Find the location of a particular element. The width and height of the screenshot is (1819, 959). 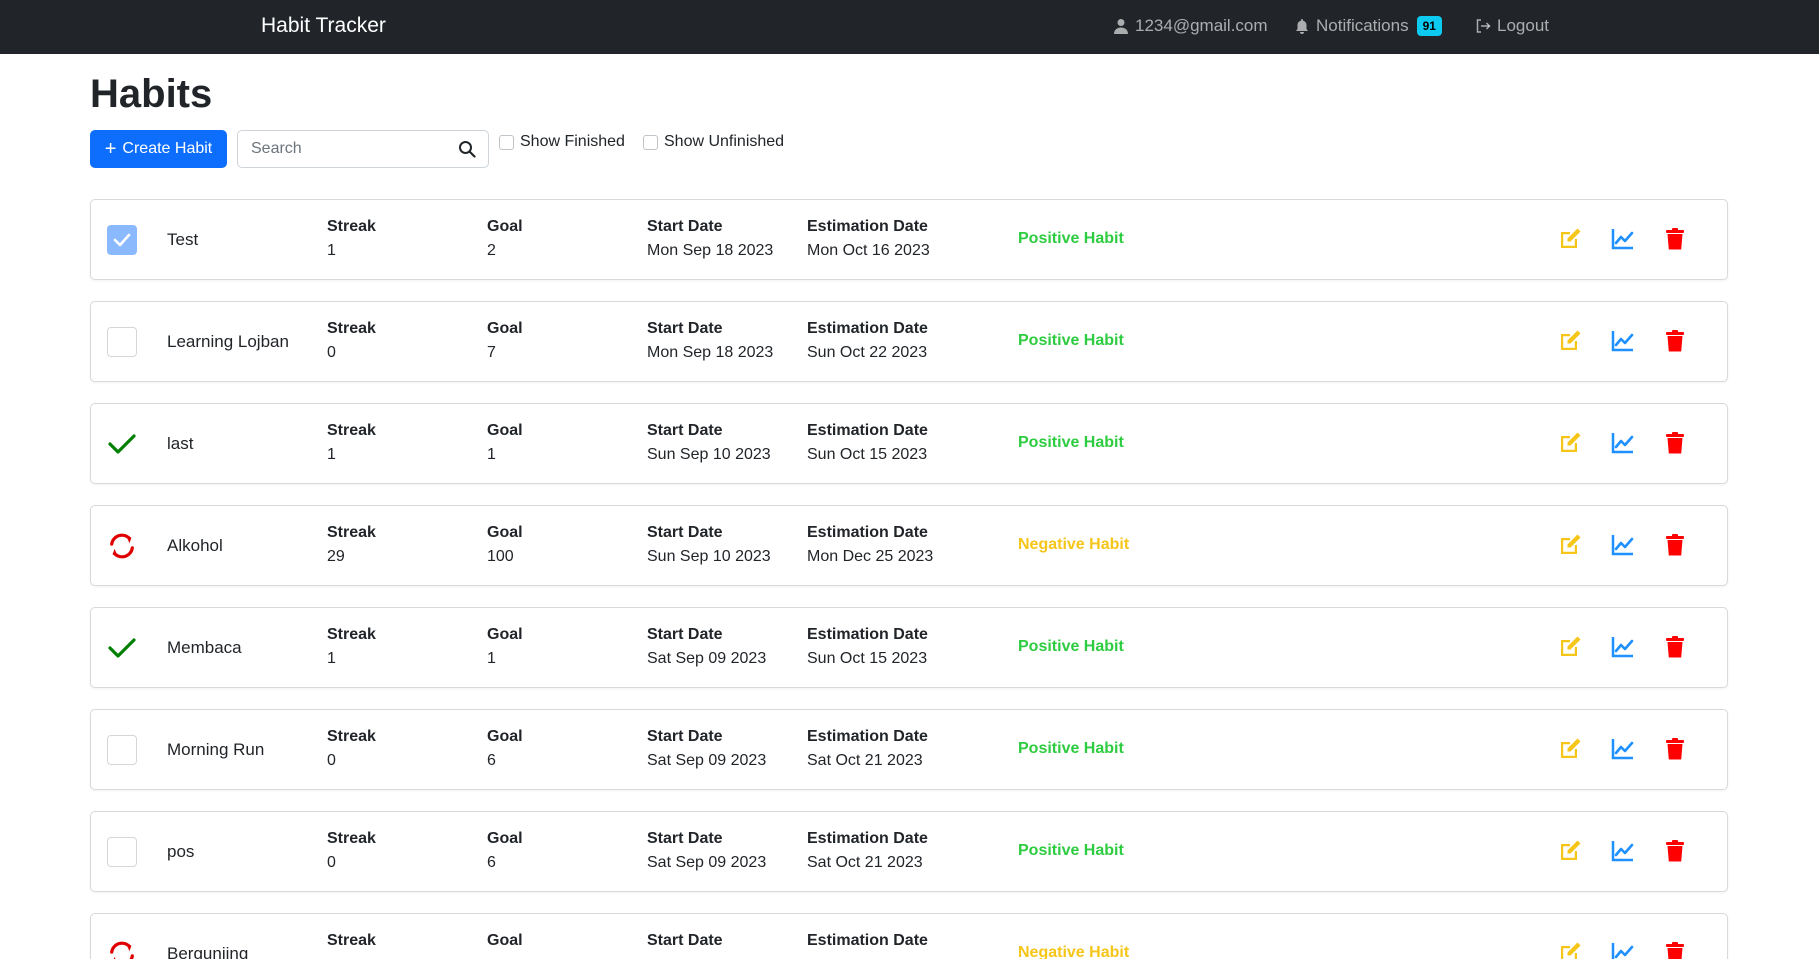

habit-checkbox-checked is located at coordinates (122, 240).